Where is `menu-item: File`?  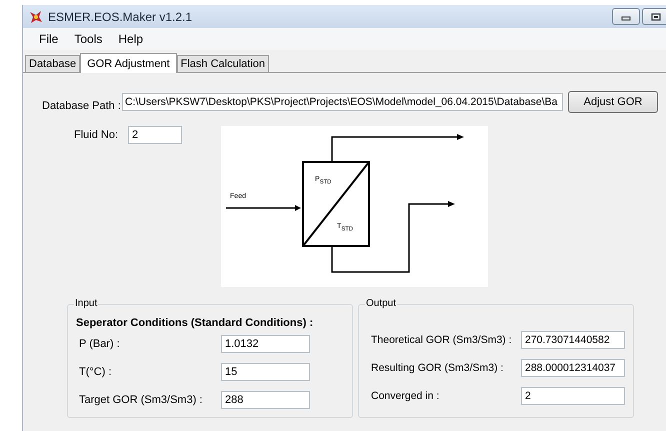 menu-item: File is located at coordinates (48, 39).